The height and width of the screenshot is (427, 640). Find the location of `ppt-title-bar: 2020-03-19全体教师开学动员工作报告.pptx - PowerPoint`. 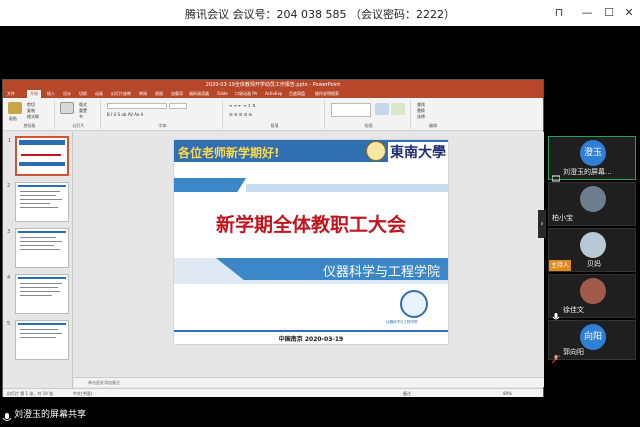

ppt-title-bar: 2020-03-19全体教师开学动员工作报告.pptx - PowerPoint is located at coordinates (273, 85).